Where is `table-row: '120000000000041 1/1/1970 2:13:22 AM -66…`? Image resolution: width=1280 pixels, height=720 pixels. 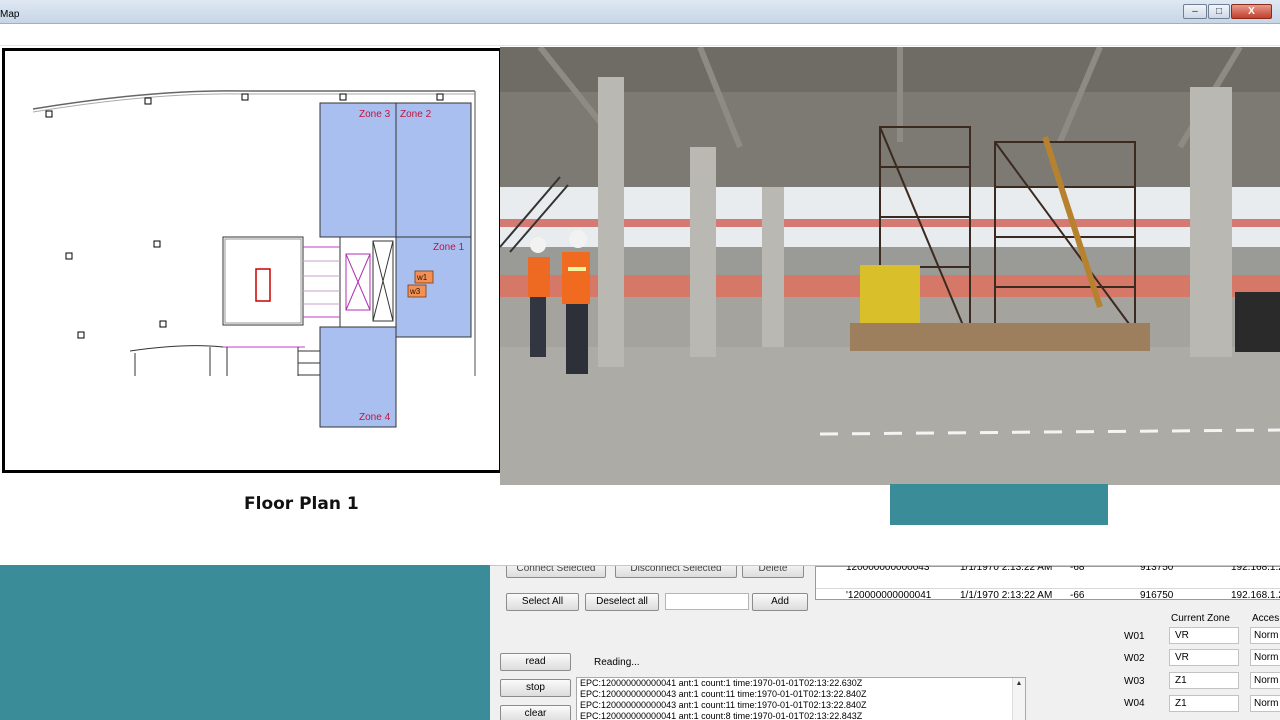 table-row: '120000000000041 1/1/1970 2:13:22 AM -66… is located at coordinates (1048, 595).